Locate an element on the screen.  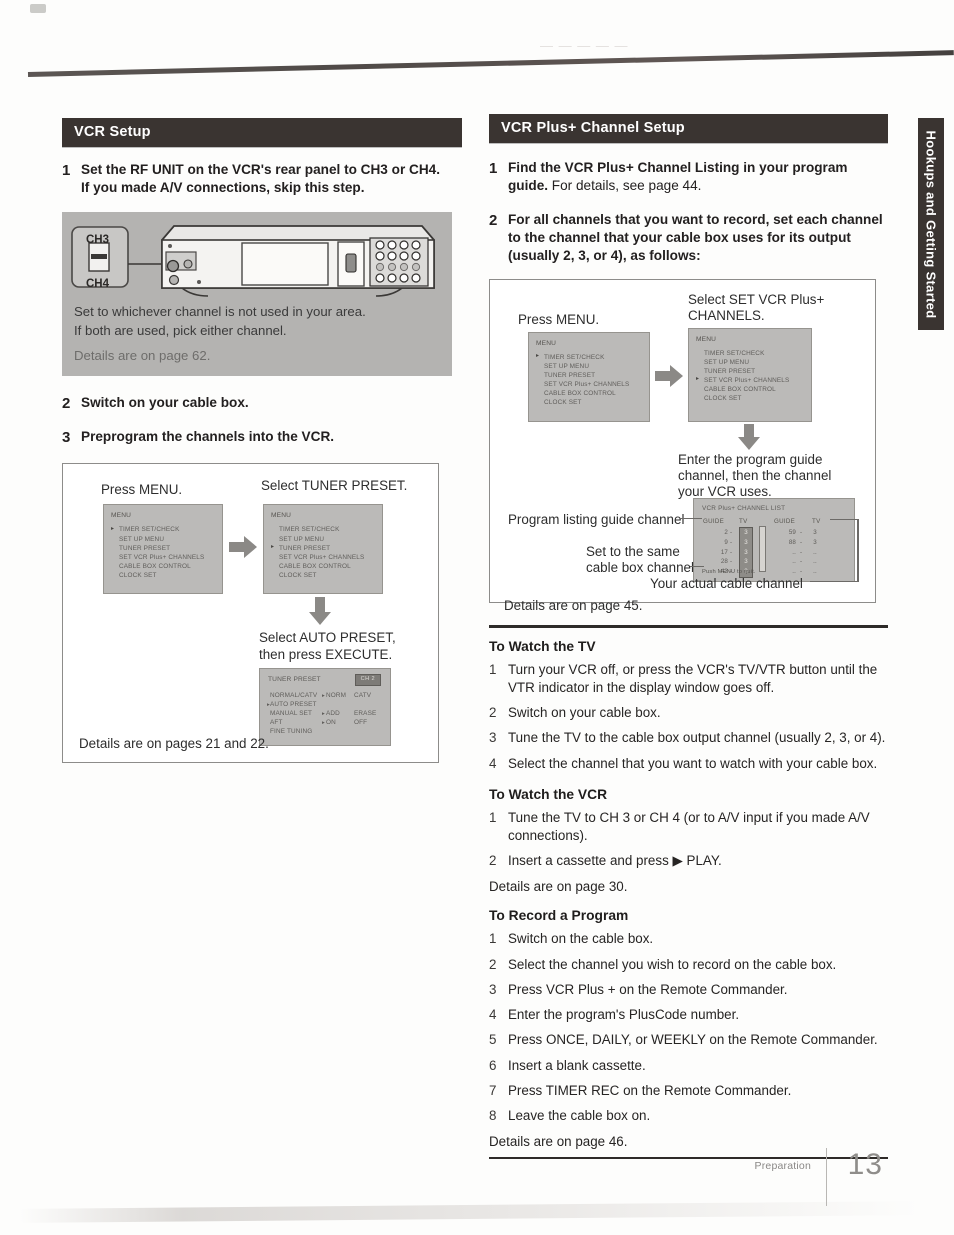
osd-menu-1-item-4: CABLE BOX CONTROL is located at coordinates (155, 566).